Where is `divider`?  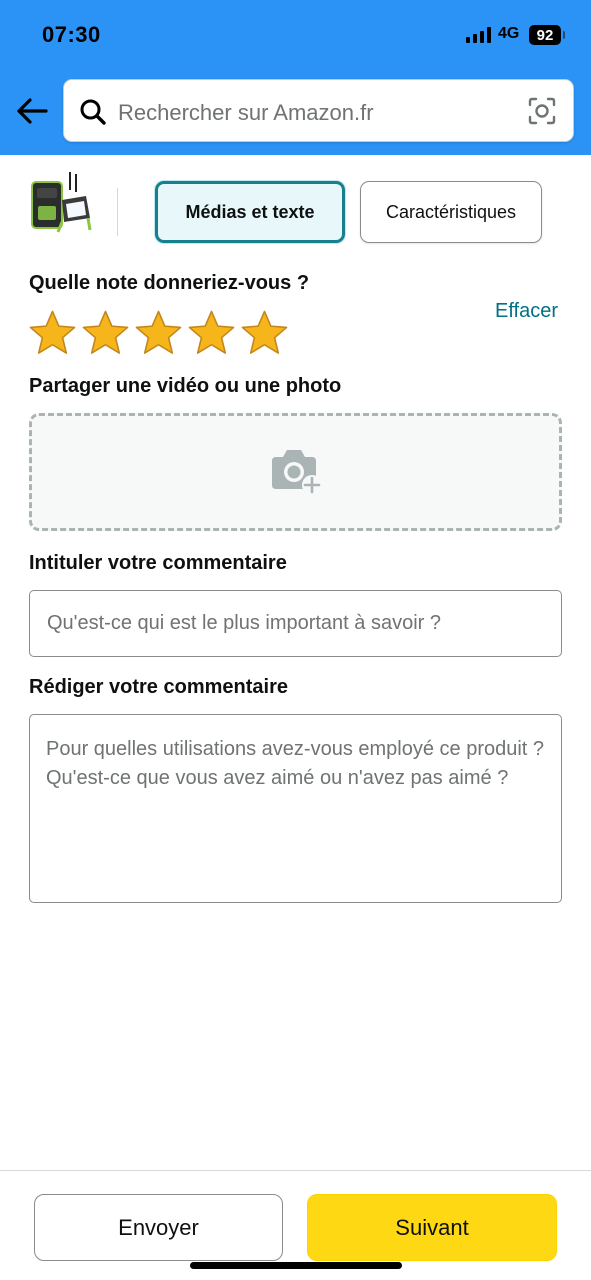
divider is located at coordinates (117, 212).